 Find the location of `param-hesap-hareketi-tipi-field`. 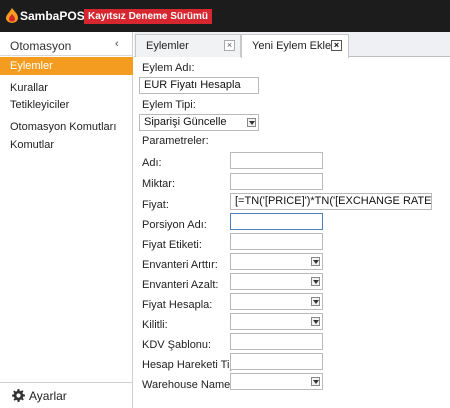

param-hesap-hareketi-tipi-field is located at coordinates (276, 361).